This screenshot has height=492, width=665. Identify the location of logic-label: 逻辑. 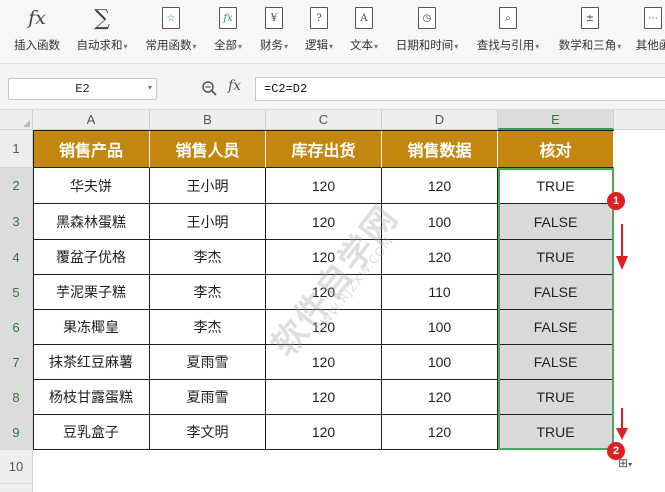
(316, 46).